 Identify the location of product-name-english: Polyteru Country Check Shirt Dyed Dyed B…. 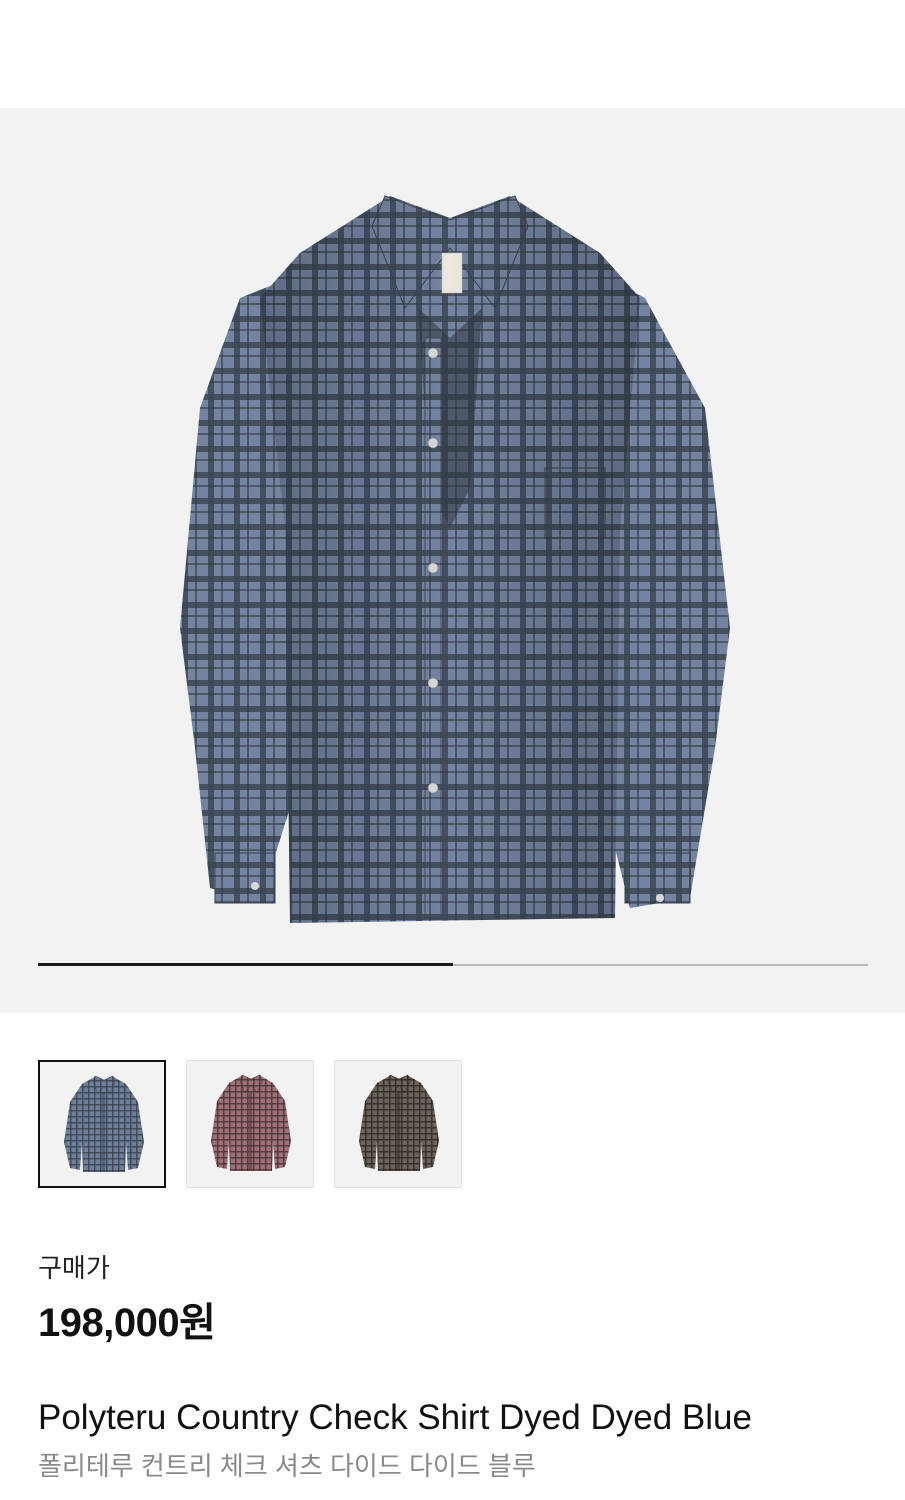
(395, 1417).